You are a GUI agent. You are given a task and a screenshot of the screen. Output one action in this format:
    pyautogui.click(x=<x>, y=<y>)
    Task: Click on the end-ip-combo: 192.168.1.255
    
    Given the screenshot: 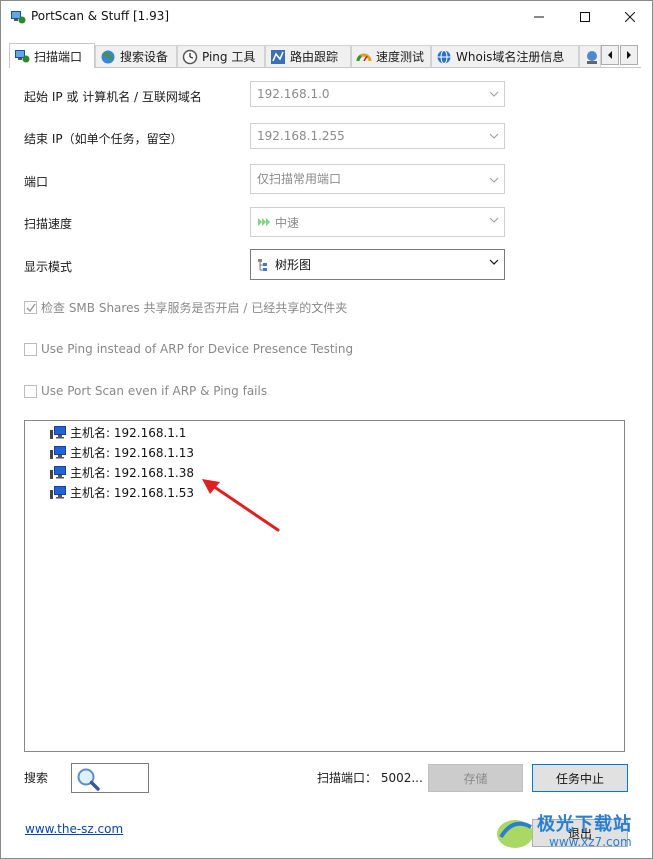 What is the action you would take?
    pyautogui.click(x=377, y=136)
    